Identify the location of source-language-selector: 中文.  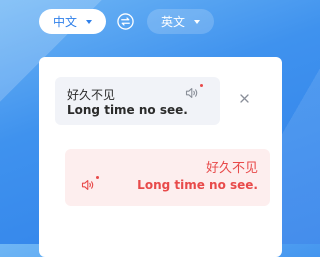
(72, 21).